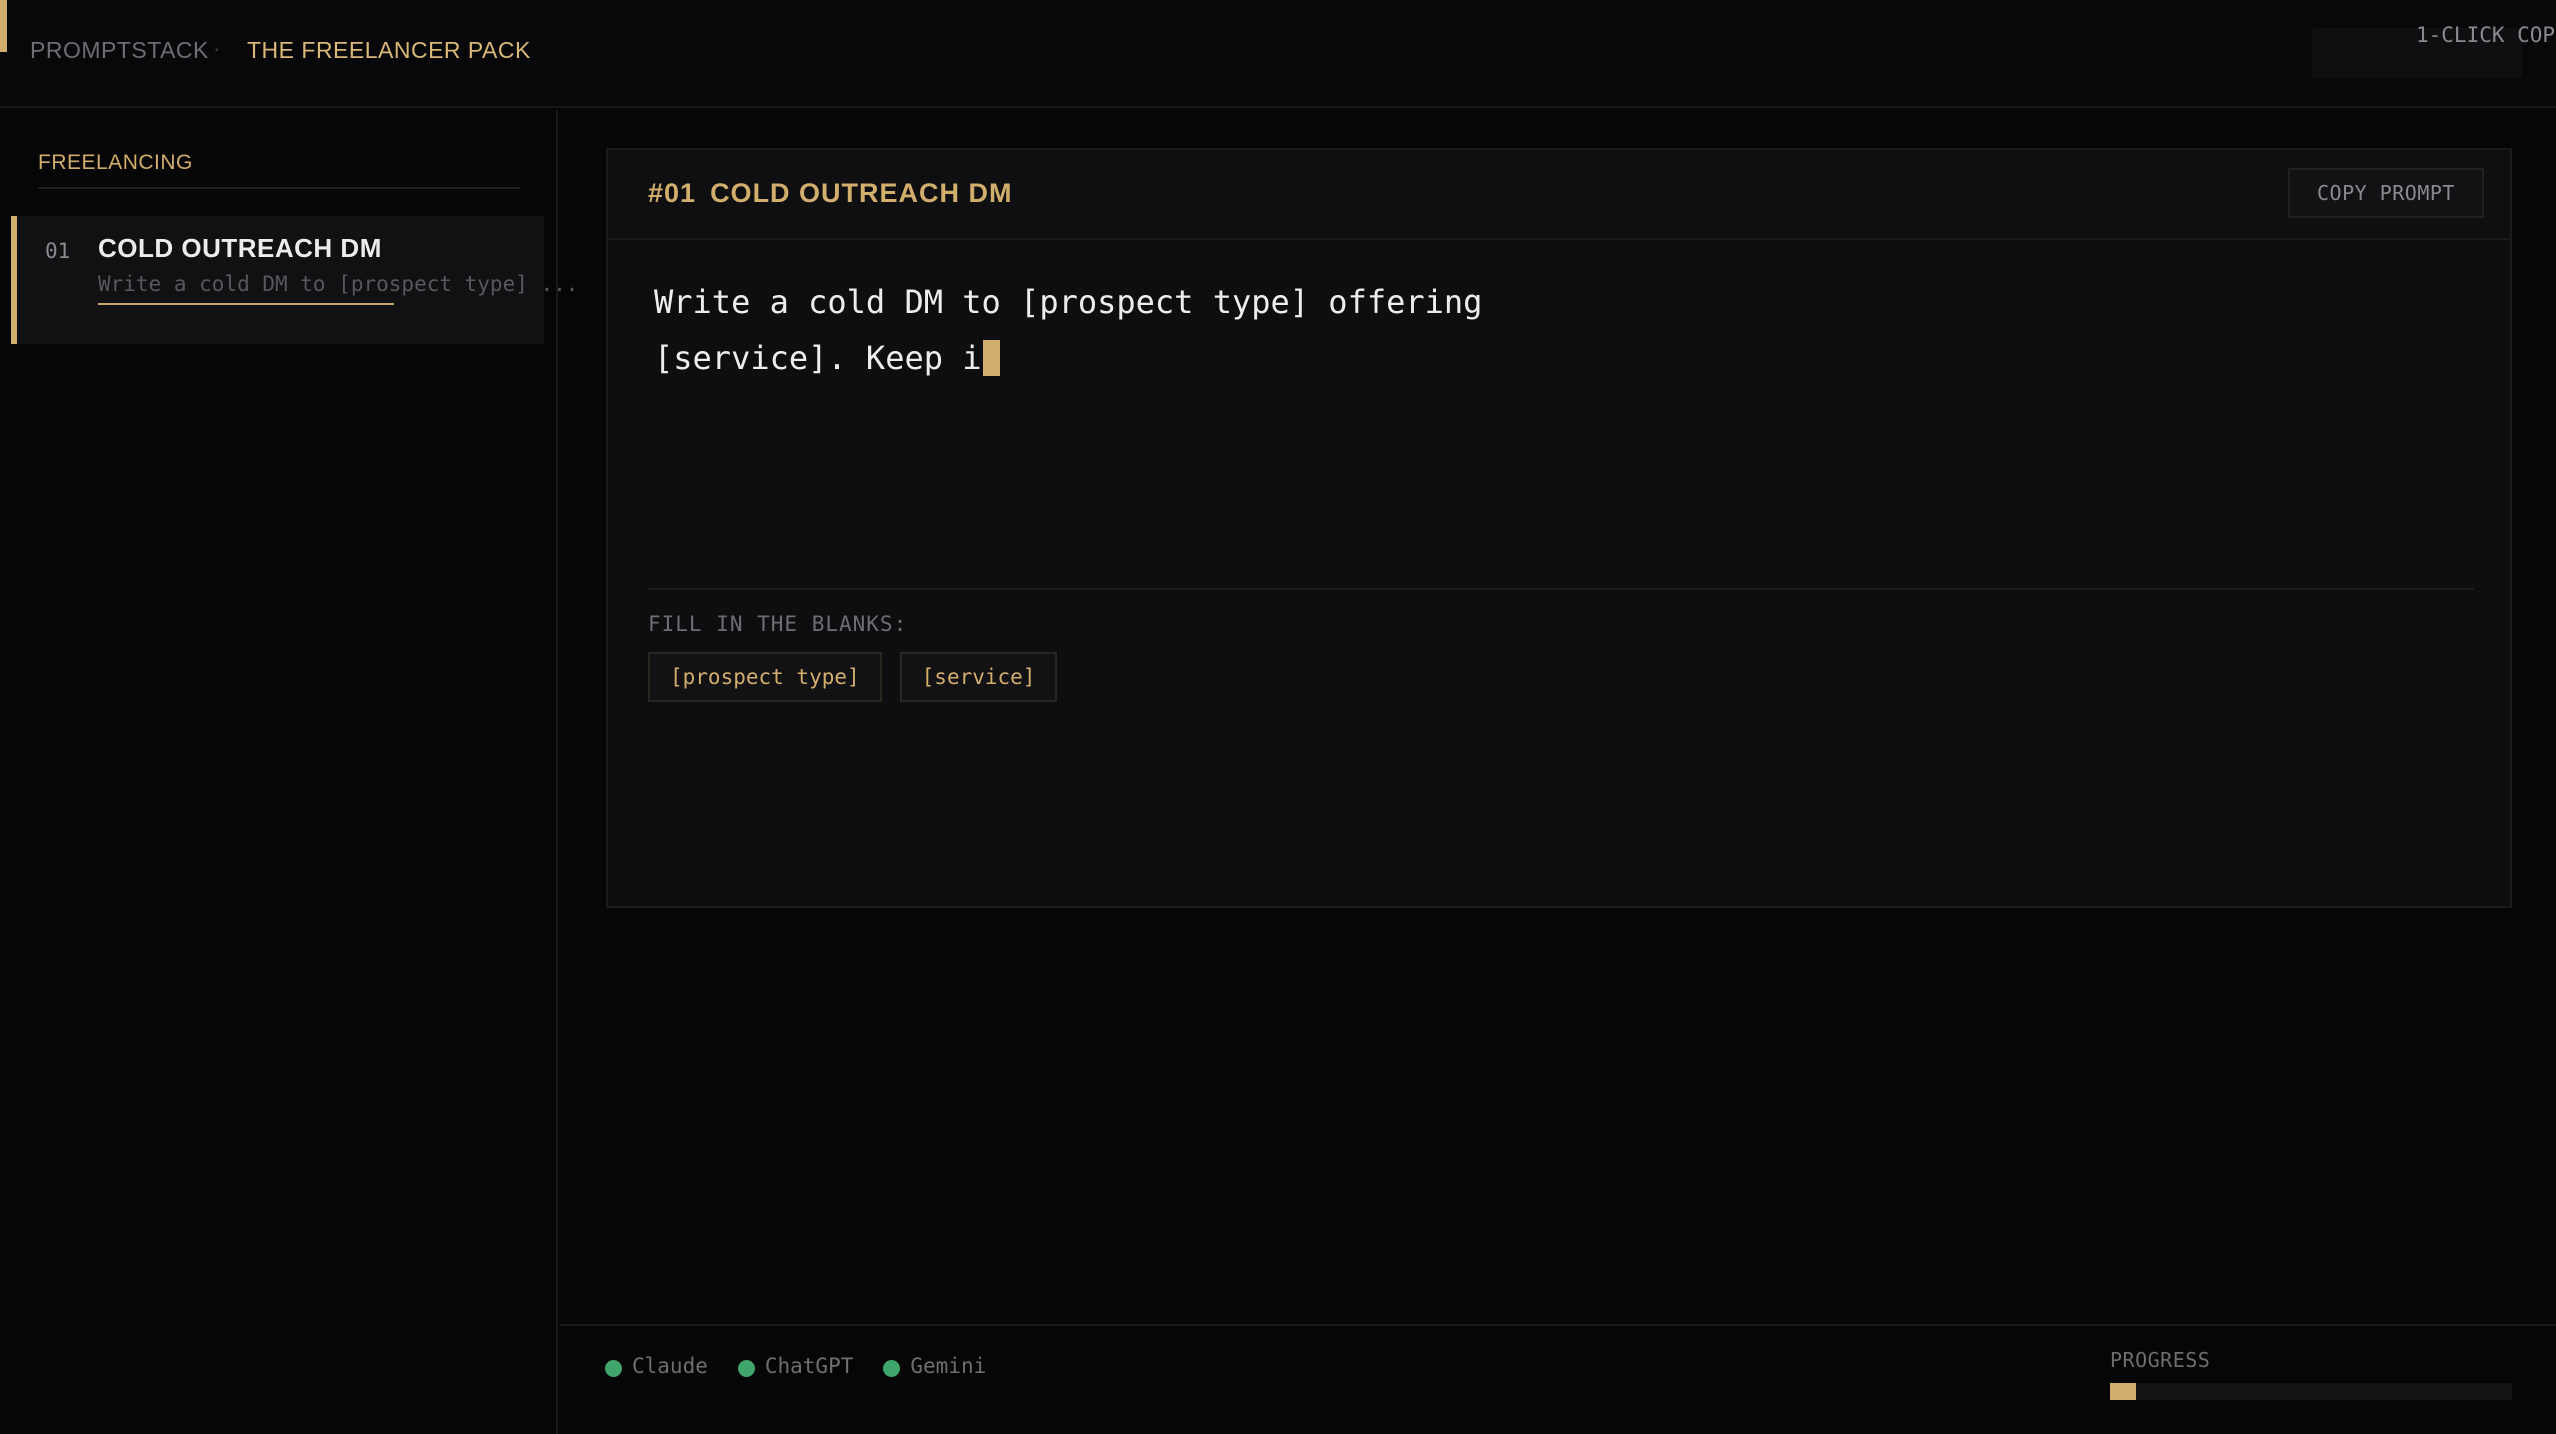 This screenshot has width=2556, height=1434. I want to click on progress-label: PROGRESS, so click(2160, 1360).